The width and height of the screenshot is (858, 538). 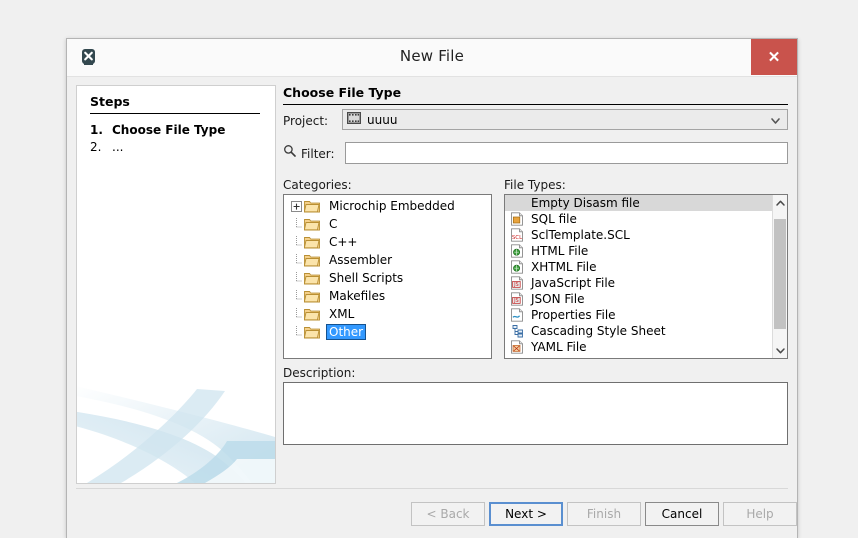 What do you see at coordinates (175, 113) in the screenshot?
I see `steps-divider` at bounding box center [175, 113].